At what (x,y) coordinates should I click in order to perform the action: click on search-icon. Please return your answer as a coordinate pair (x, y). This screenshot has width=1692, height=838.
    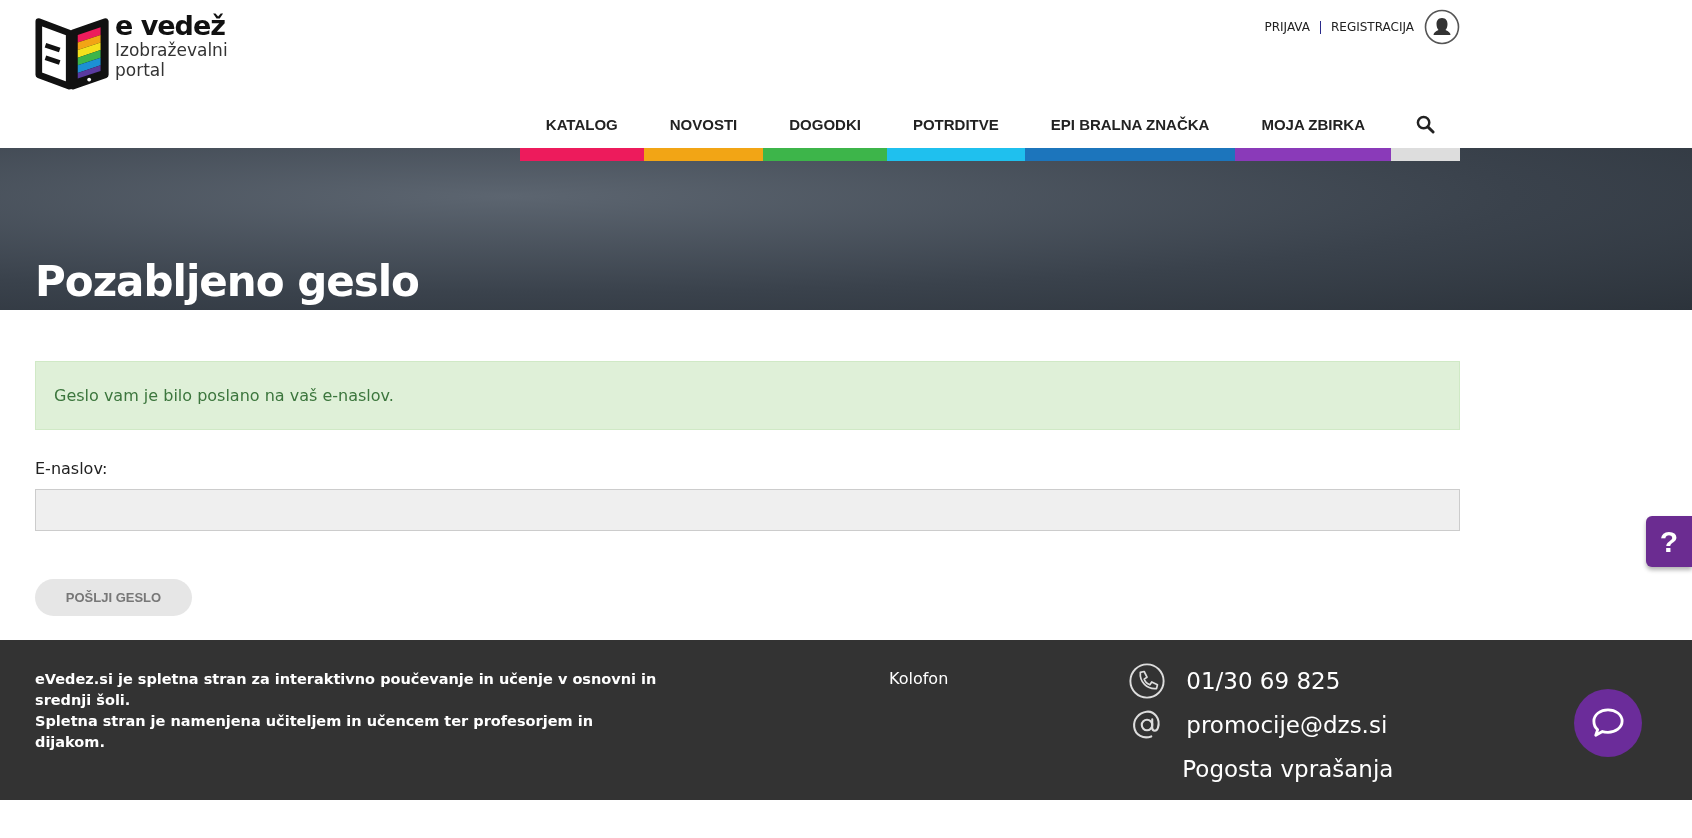
    Looking at the image, I should click on (1425, 124).